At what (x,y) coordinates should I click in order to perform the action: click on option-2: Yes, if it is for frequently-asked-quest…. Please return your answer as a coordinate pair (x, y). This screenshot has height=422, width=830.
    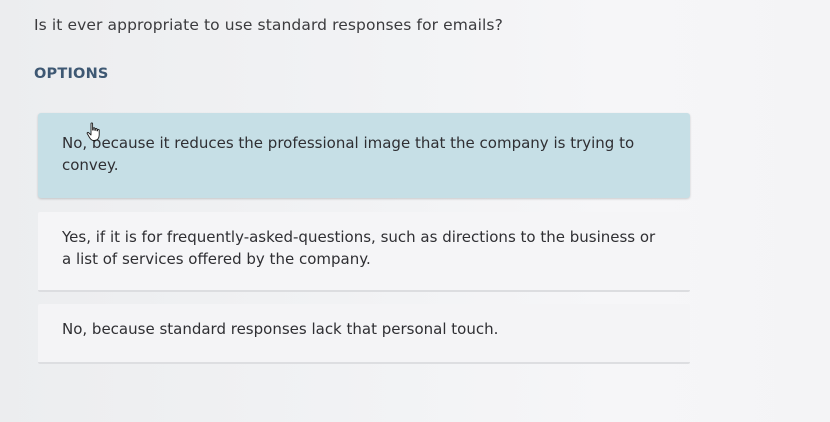
    Looking at the image, I should click on (364, 252).